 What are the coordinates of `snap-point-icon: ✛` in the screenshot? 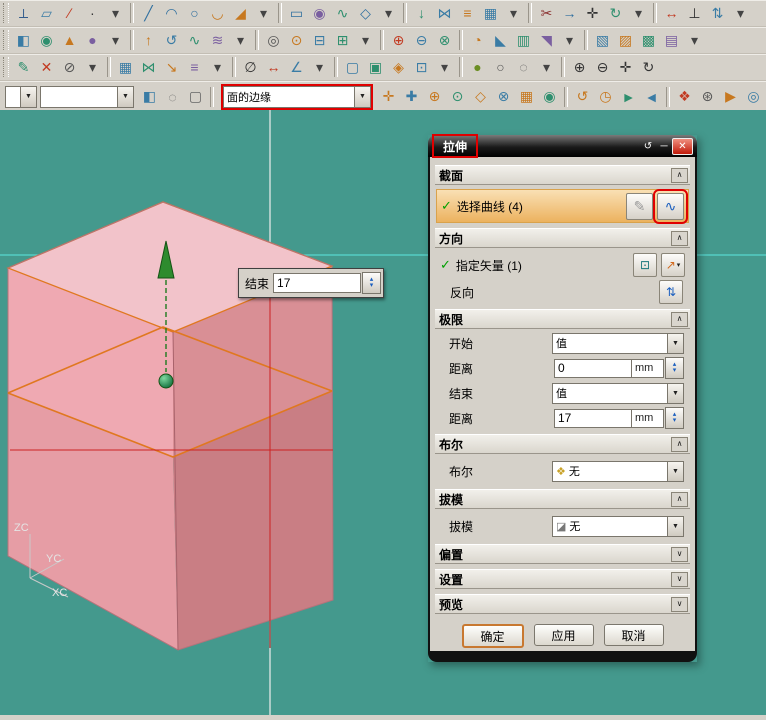 It's located at (388, 97).